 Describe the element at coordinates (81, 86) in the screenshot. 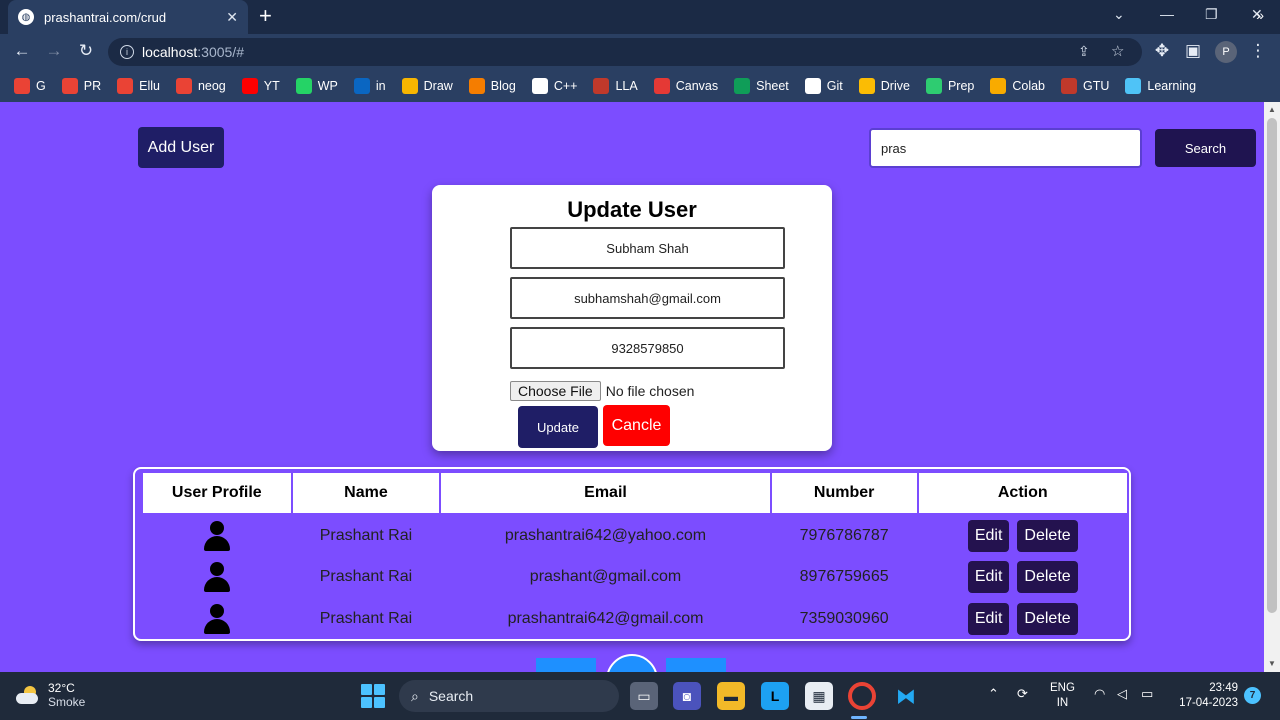

I see `bookmark-item: PR` at that location.